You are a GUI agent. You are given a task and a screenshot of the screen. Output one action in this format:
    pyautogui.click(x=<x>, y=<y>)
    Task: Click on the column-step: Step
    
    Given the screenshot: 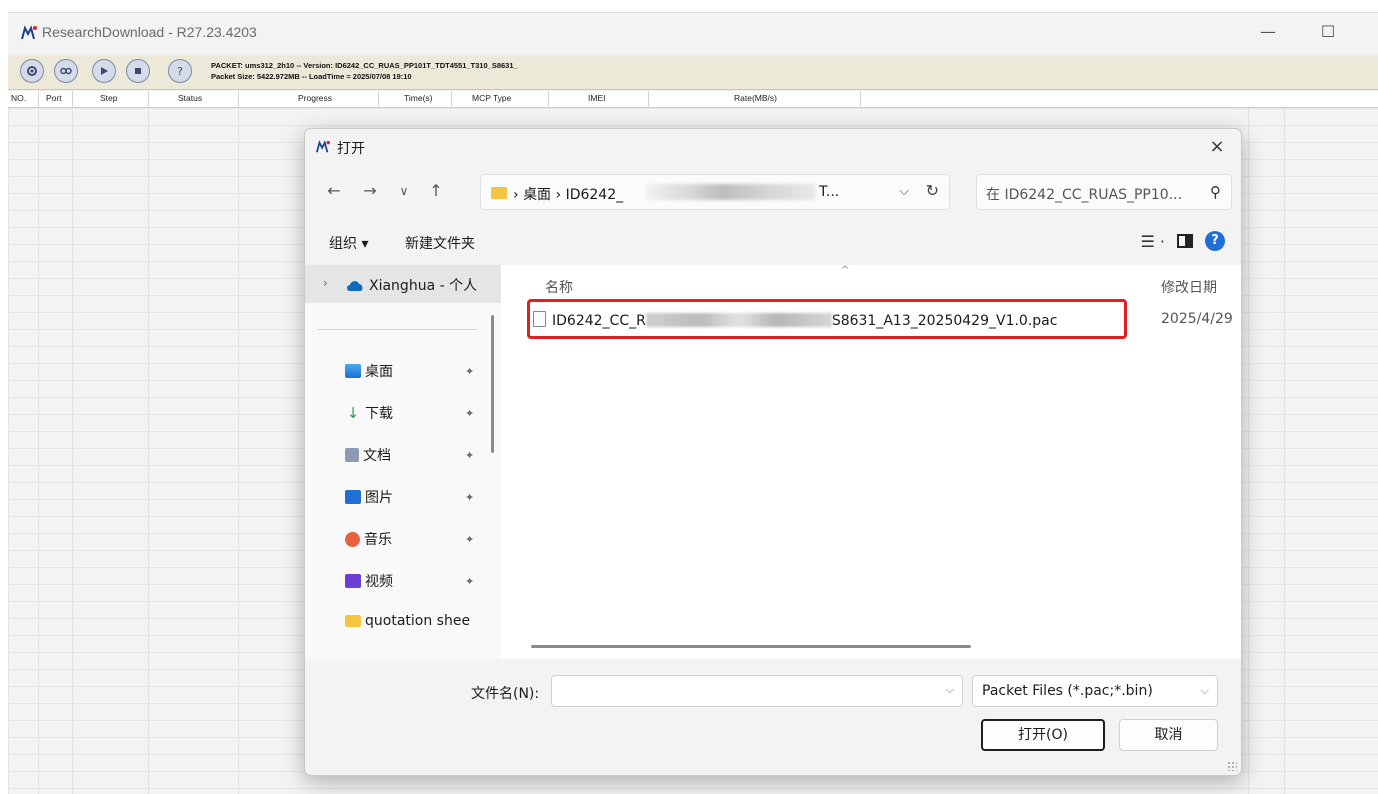 What is the action you would take?
    pyautogui.click(x=109, y=98)
    